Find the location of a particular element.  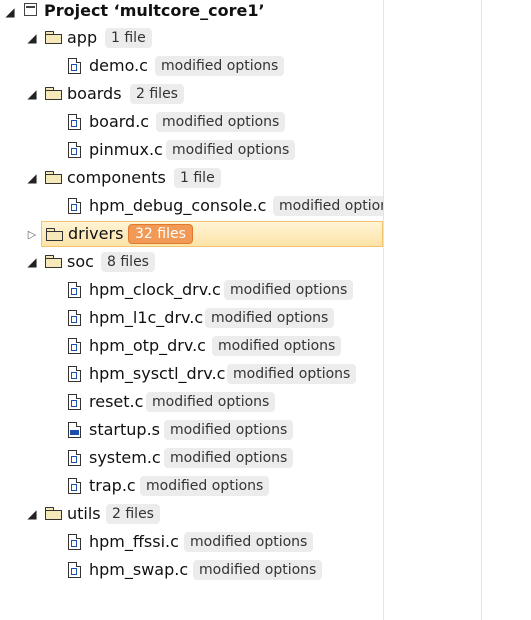

tree-file-row: hpm_sysctl_drv.c modified options is located at coordinates (191, 374).